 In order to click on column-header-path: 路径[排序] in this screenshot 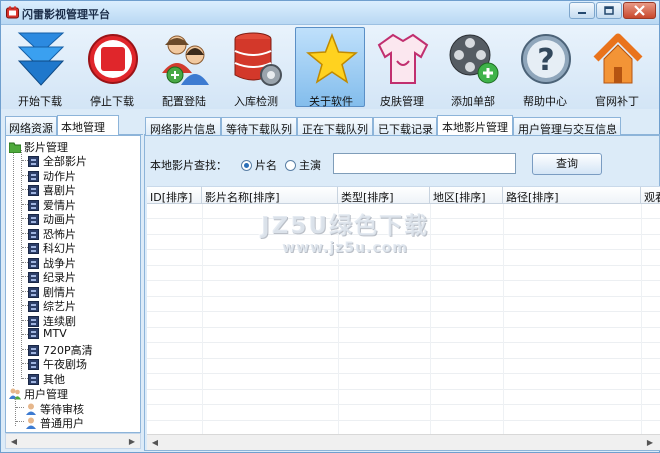, I will do `click(572, 195)`.